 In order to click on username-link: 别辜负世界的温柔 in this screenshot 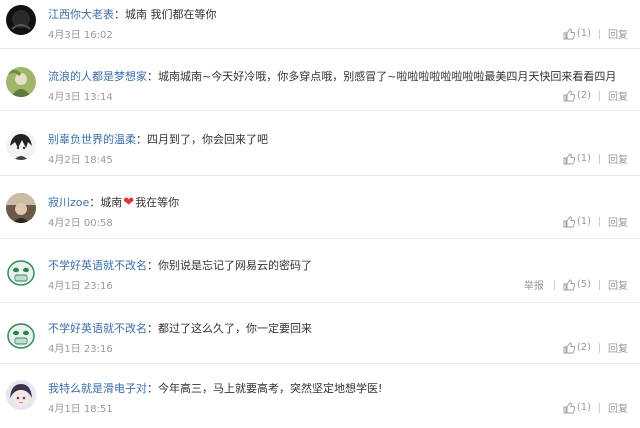, I will do `click(92, 139)`.